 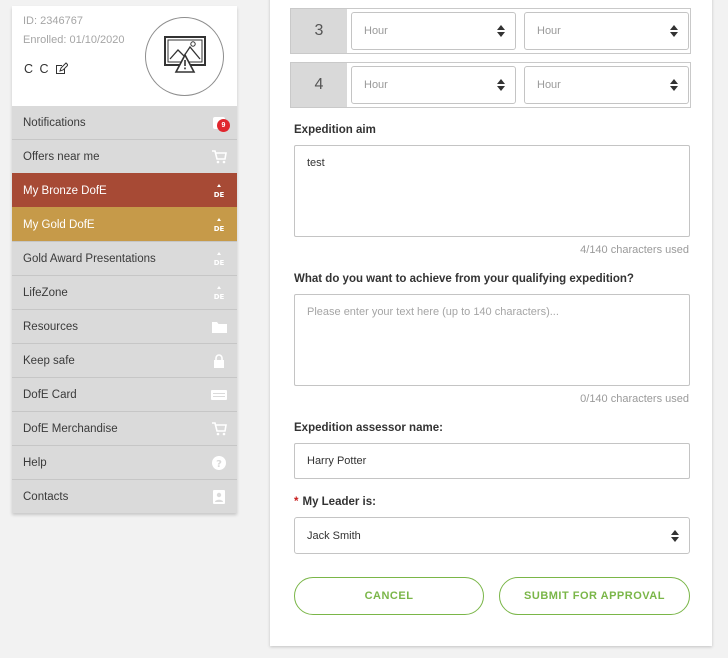 I want to click on expedition-aim-label: Expedition aim, so click(x=335, y=130).